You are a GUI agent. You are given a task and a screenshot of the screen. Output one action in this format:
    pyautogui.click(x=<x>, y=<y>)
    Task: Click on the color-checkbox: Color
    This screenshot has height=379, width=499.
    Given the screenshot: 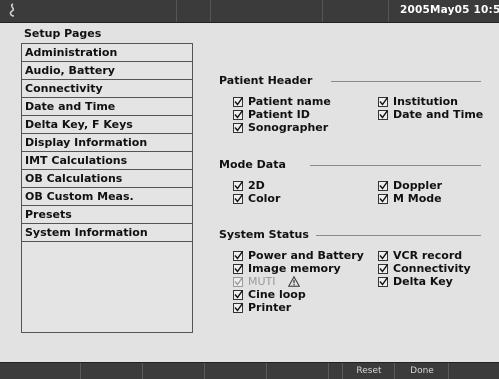 What is the action you would take?
    pyautogui.click(x=256, y=198)
    